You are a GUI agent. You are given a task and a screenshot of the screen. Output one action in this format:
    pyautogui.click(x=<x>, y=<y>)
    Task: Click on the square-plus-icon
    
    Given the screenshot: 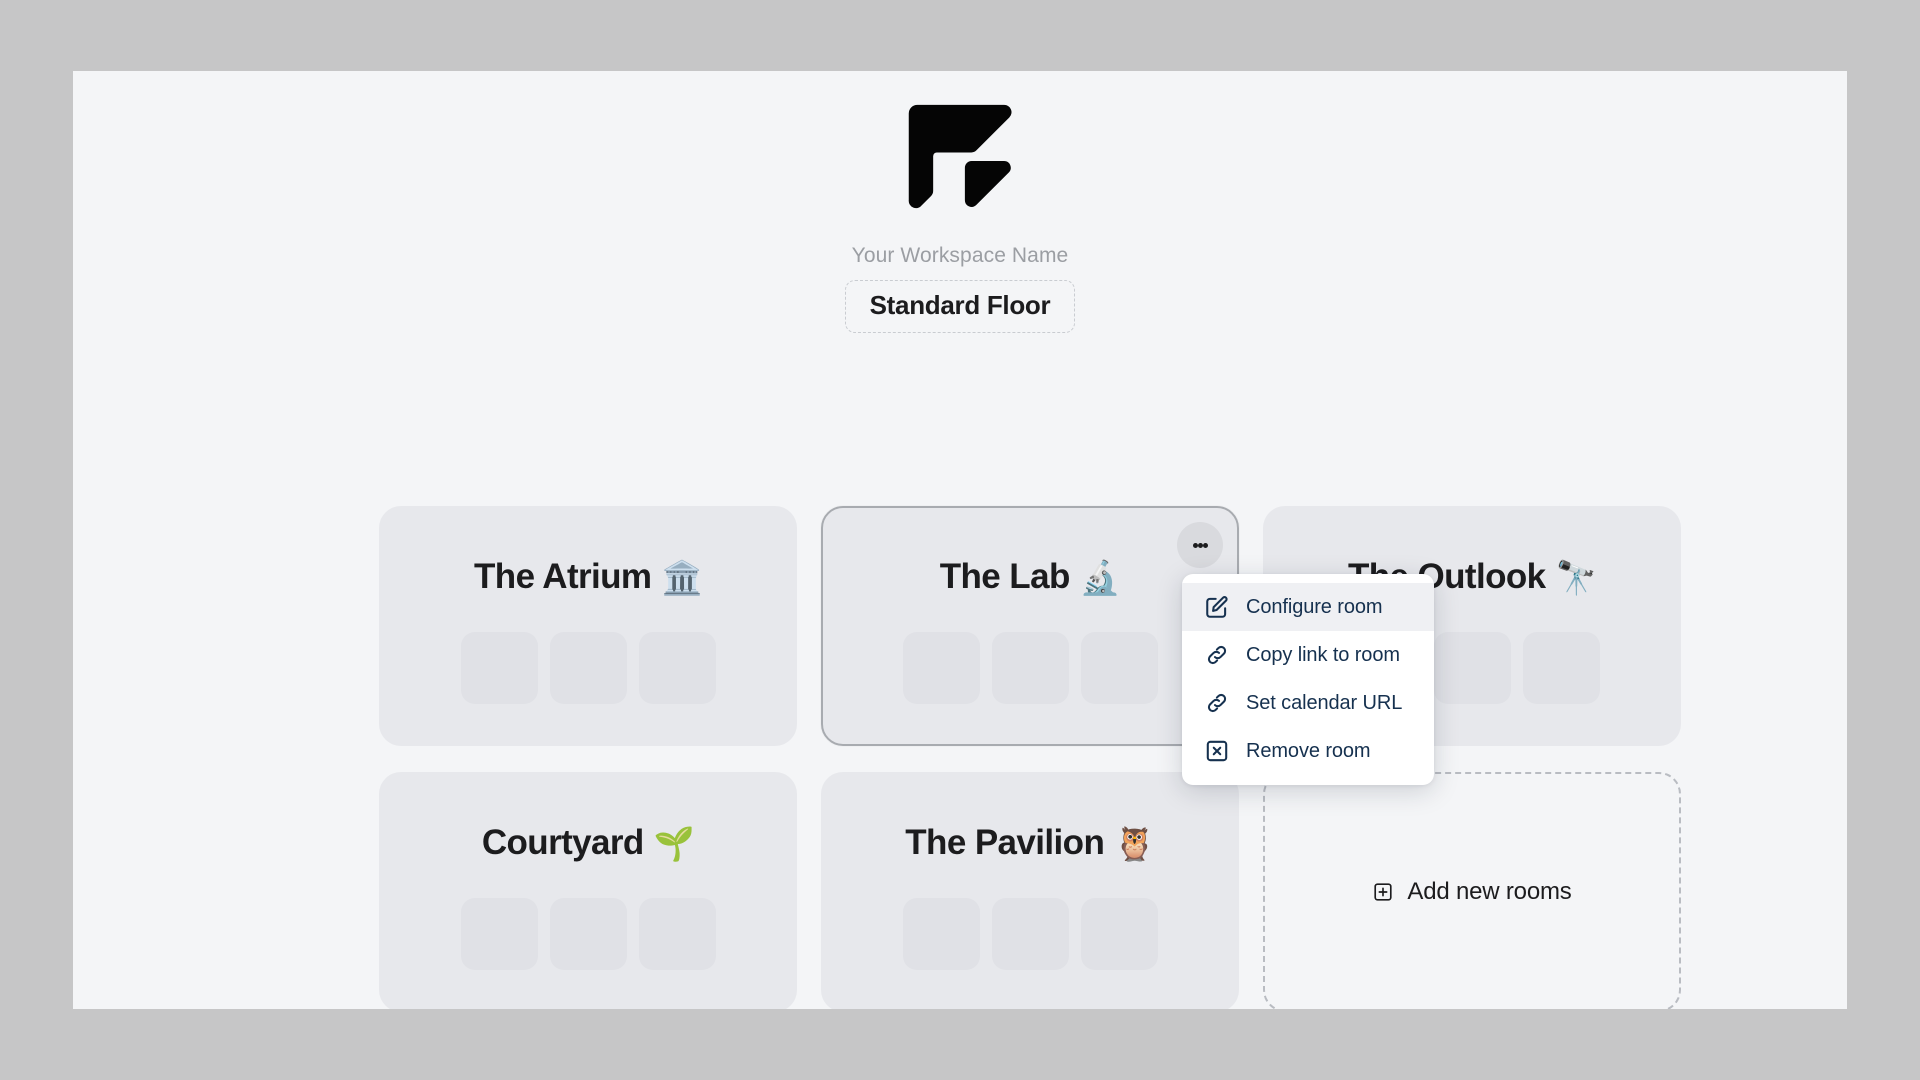 What is the action you would take?
    pyautogui.click(x=1383, y=892)
    